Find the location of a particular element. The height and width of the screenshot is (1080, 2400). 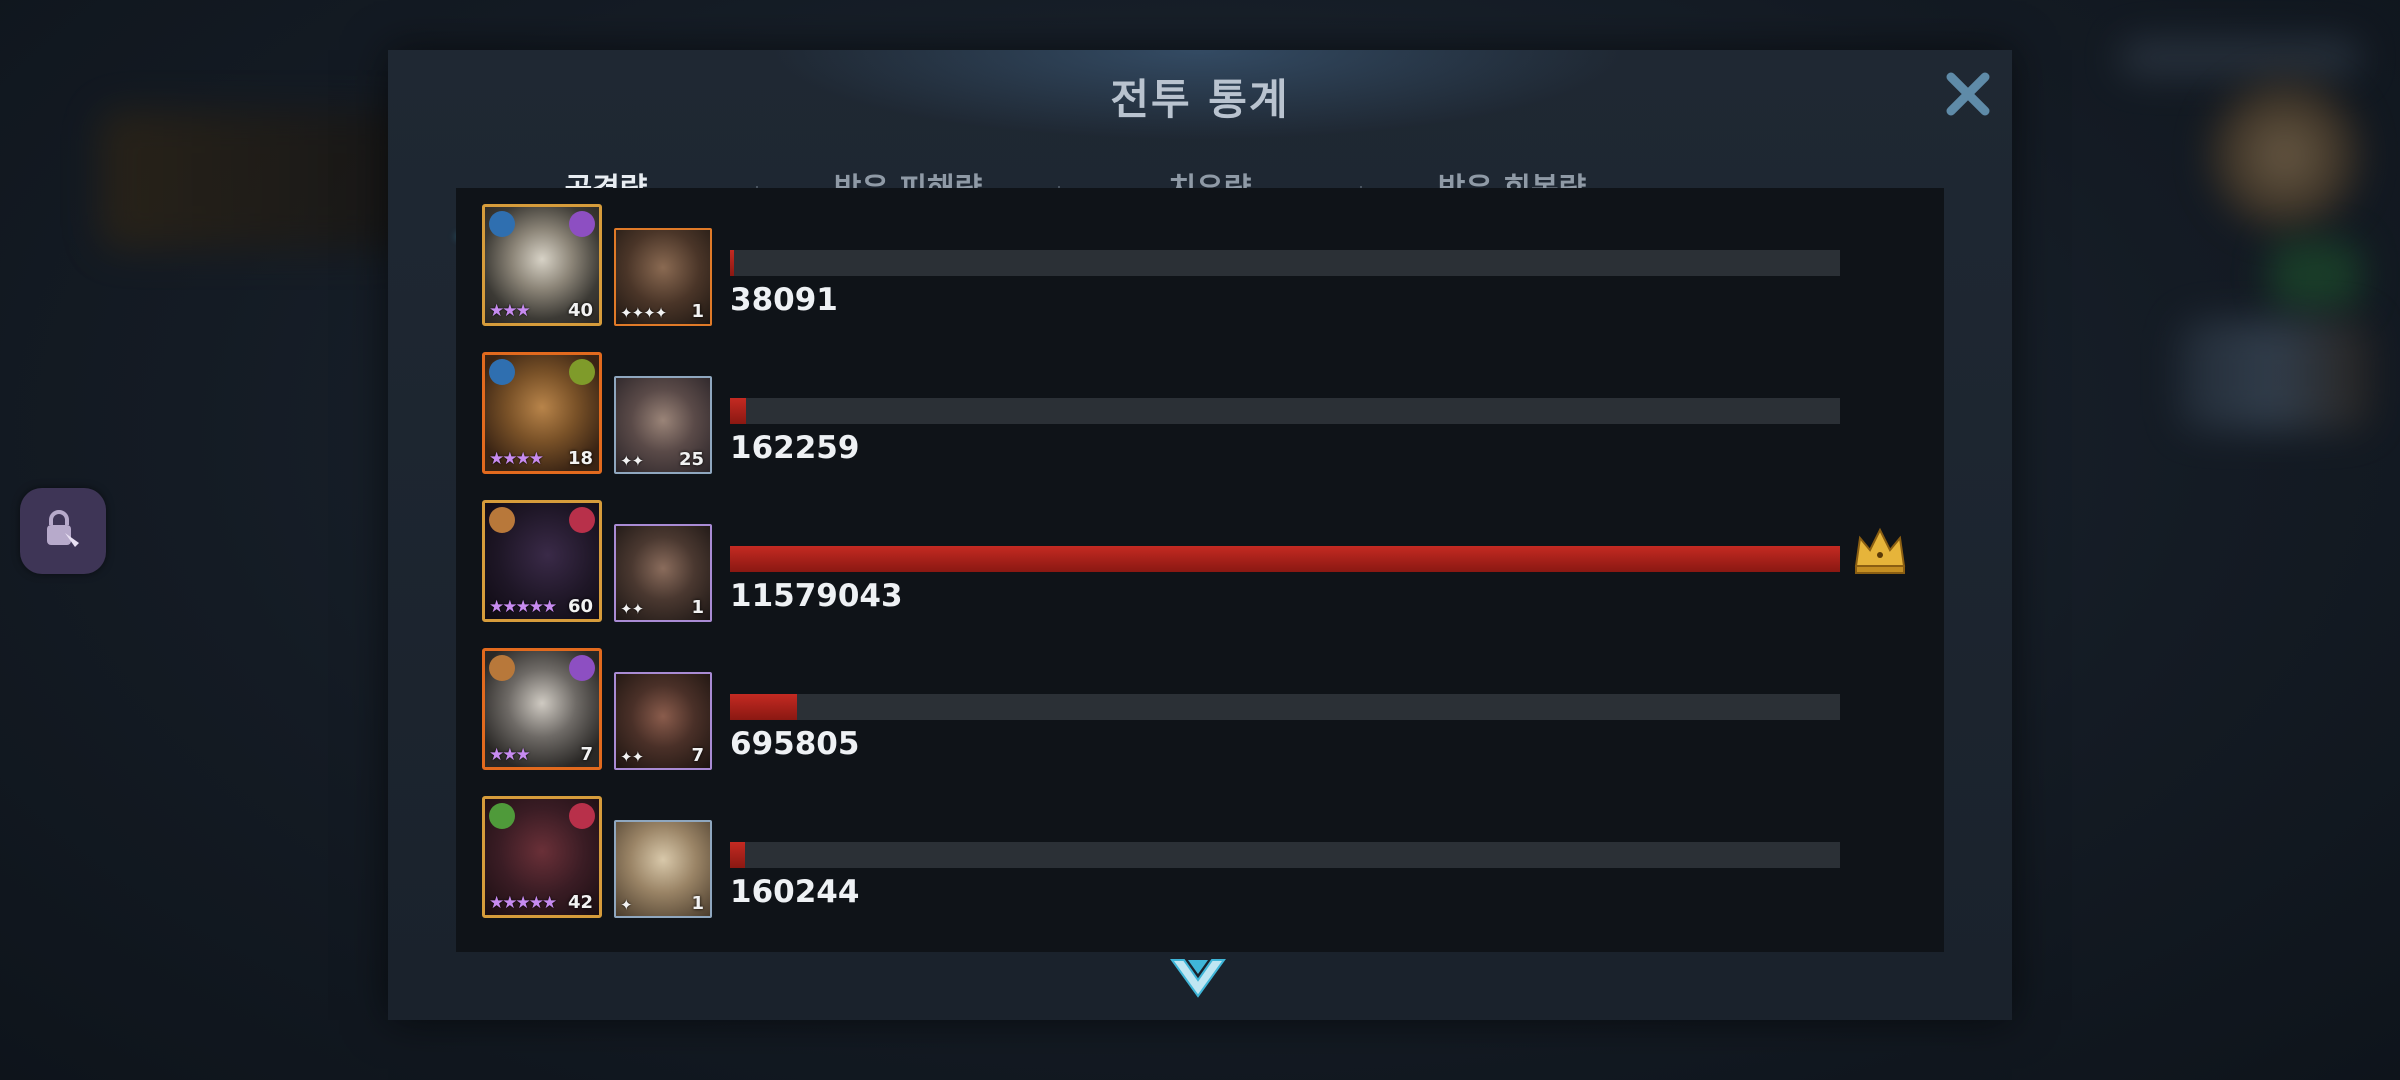

hero-level: 7 is located at coordinates (586, 754).